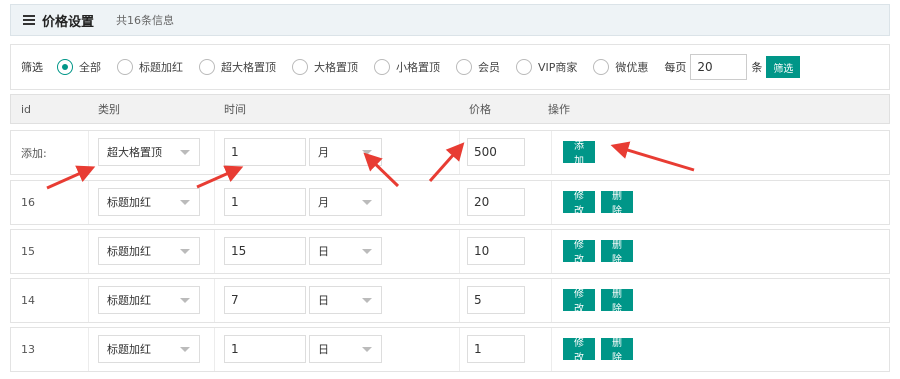  What do you see at coordinates (675, 67) in the screenshot?
I see `per-page-label: 每页` at bounding box center [675, 67].